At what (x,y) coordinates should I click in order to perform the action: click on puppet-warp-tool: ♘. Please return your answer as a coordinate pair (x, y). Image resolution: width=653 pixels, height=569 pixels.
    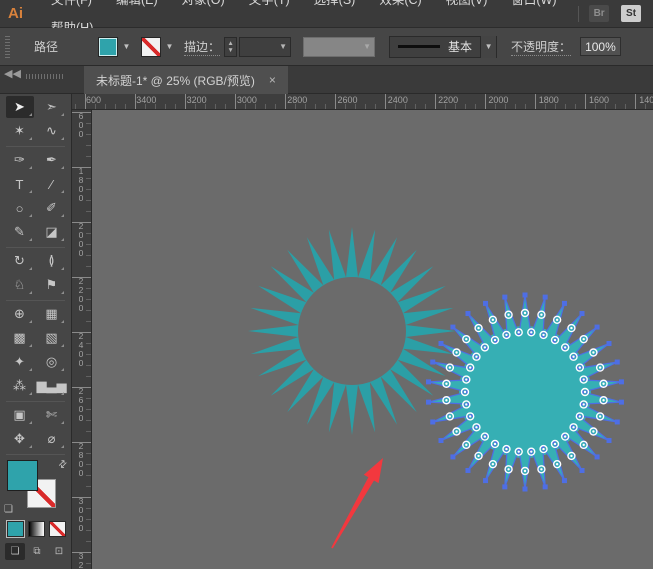
    Looking at the image, I should click on (20, 285).